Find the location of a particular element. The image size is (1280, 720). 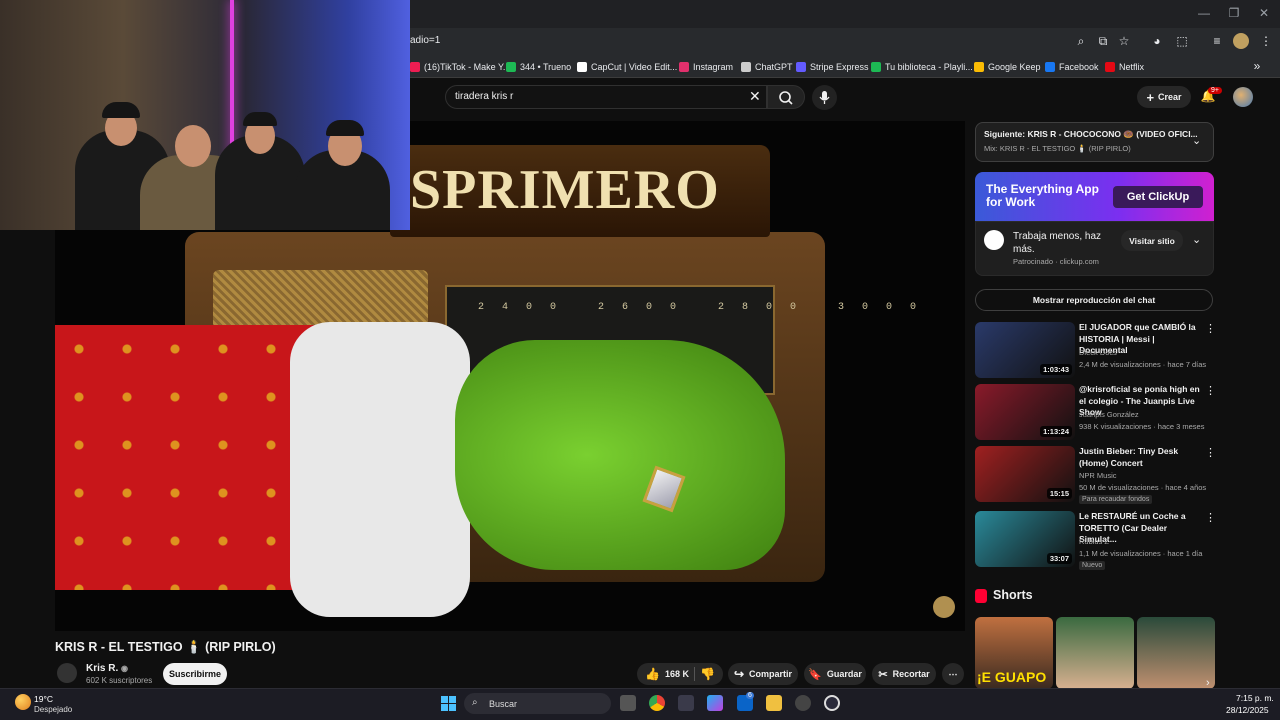

video-thumbnail: 1:13:24 is located at coordinates (1025, 412).